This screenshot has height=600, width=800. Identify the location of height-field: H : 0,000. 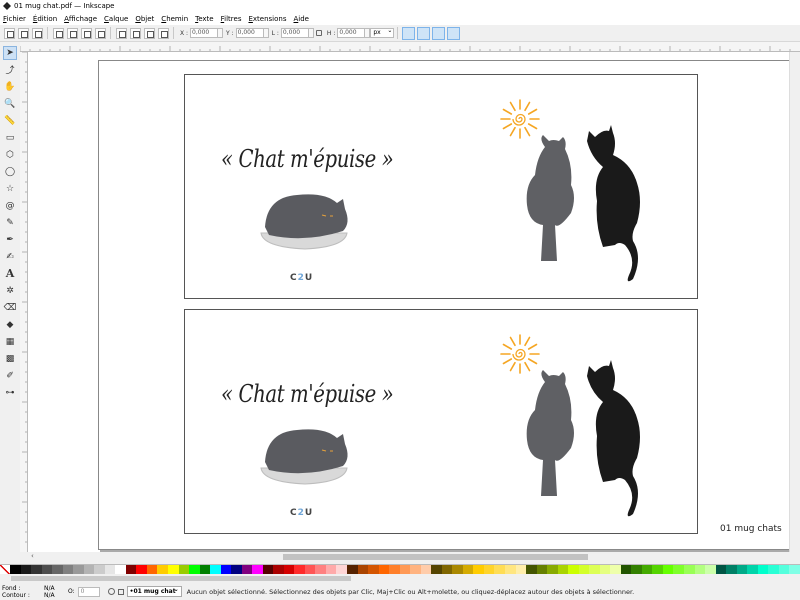
(349, 33).